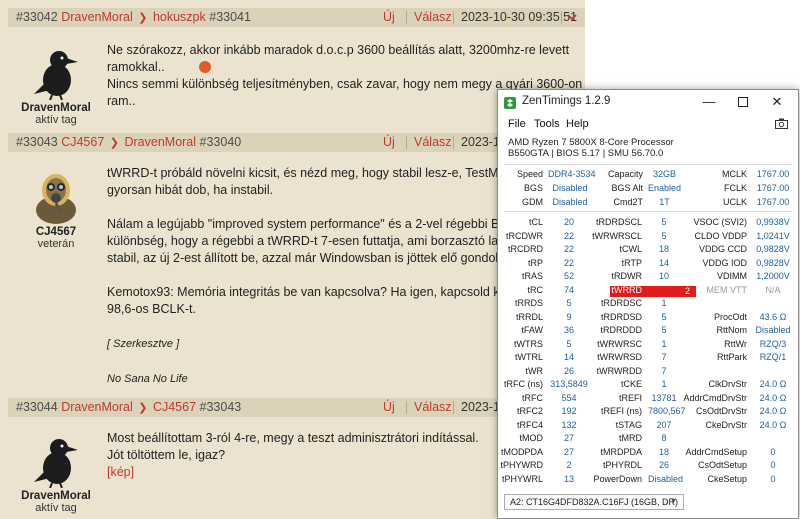 Image resolution: width=800 pixels, height=519 pixels. Describe the element at coordinates (147, 379) in the screenshot. I see `signature: No Sana No Life` at that location.